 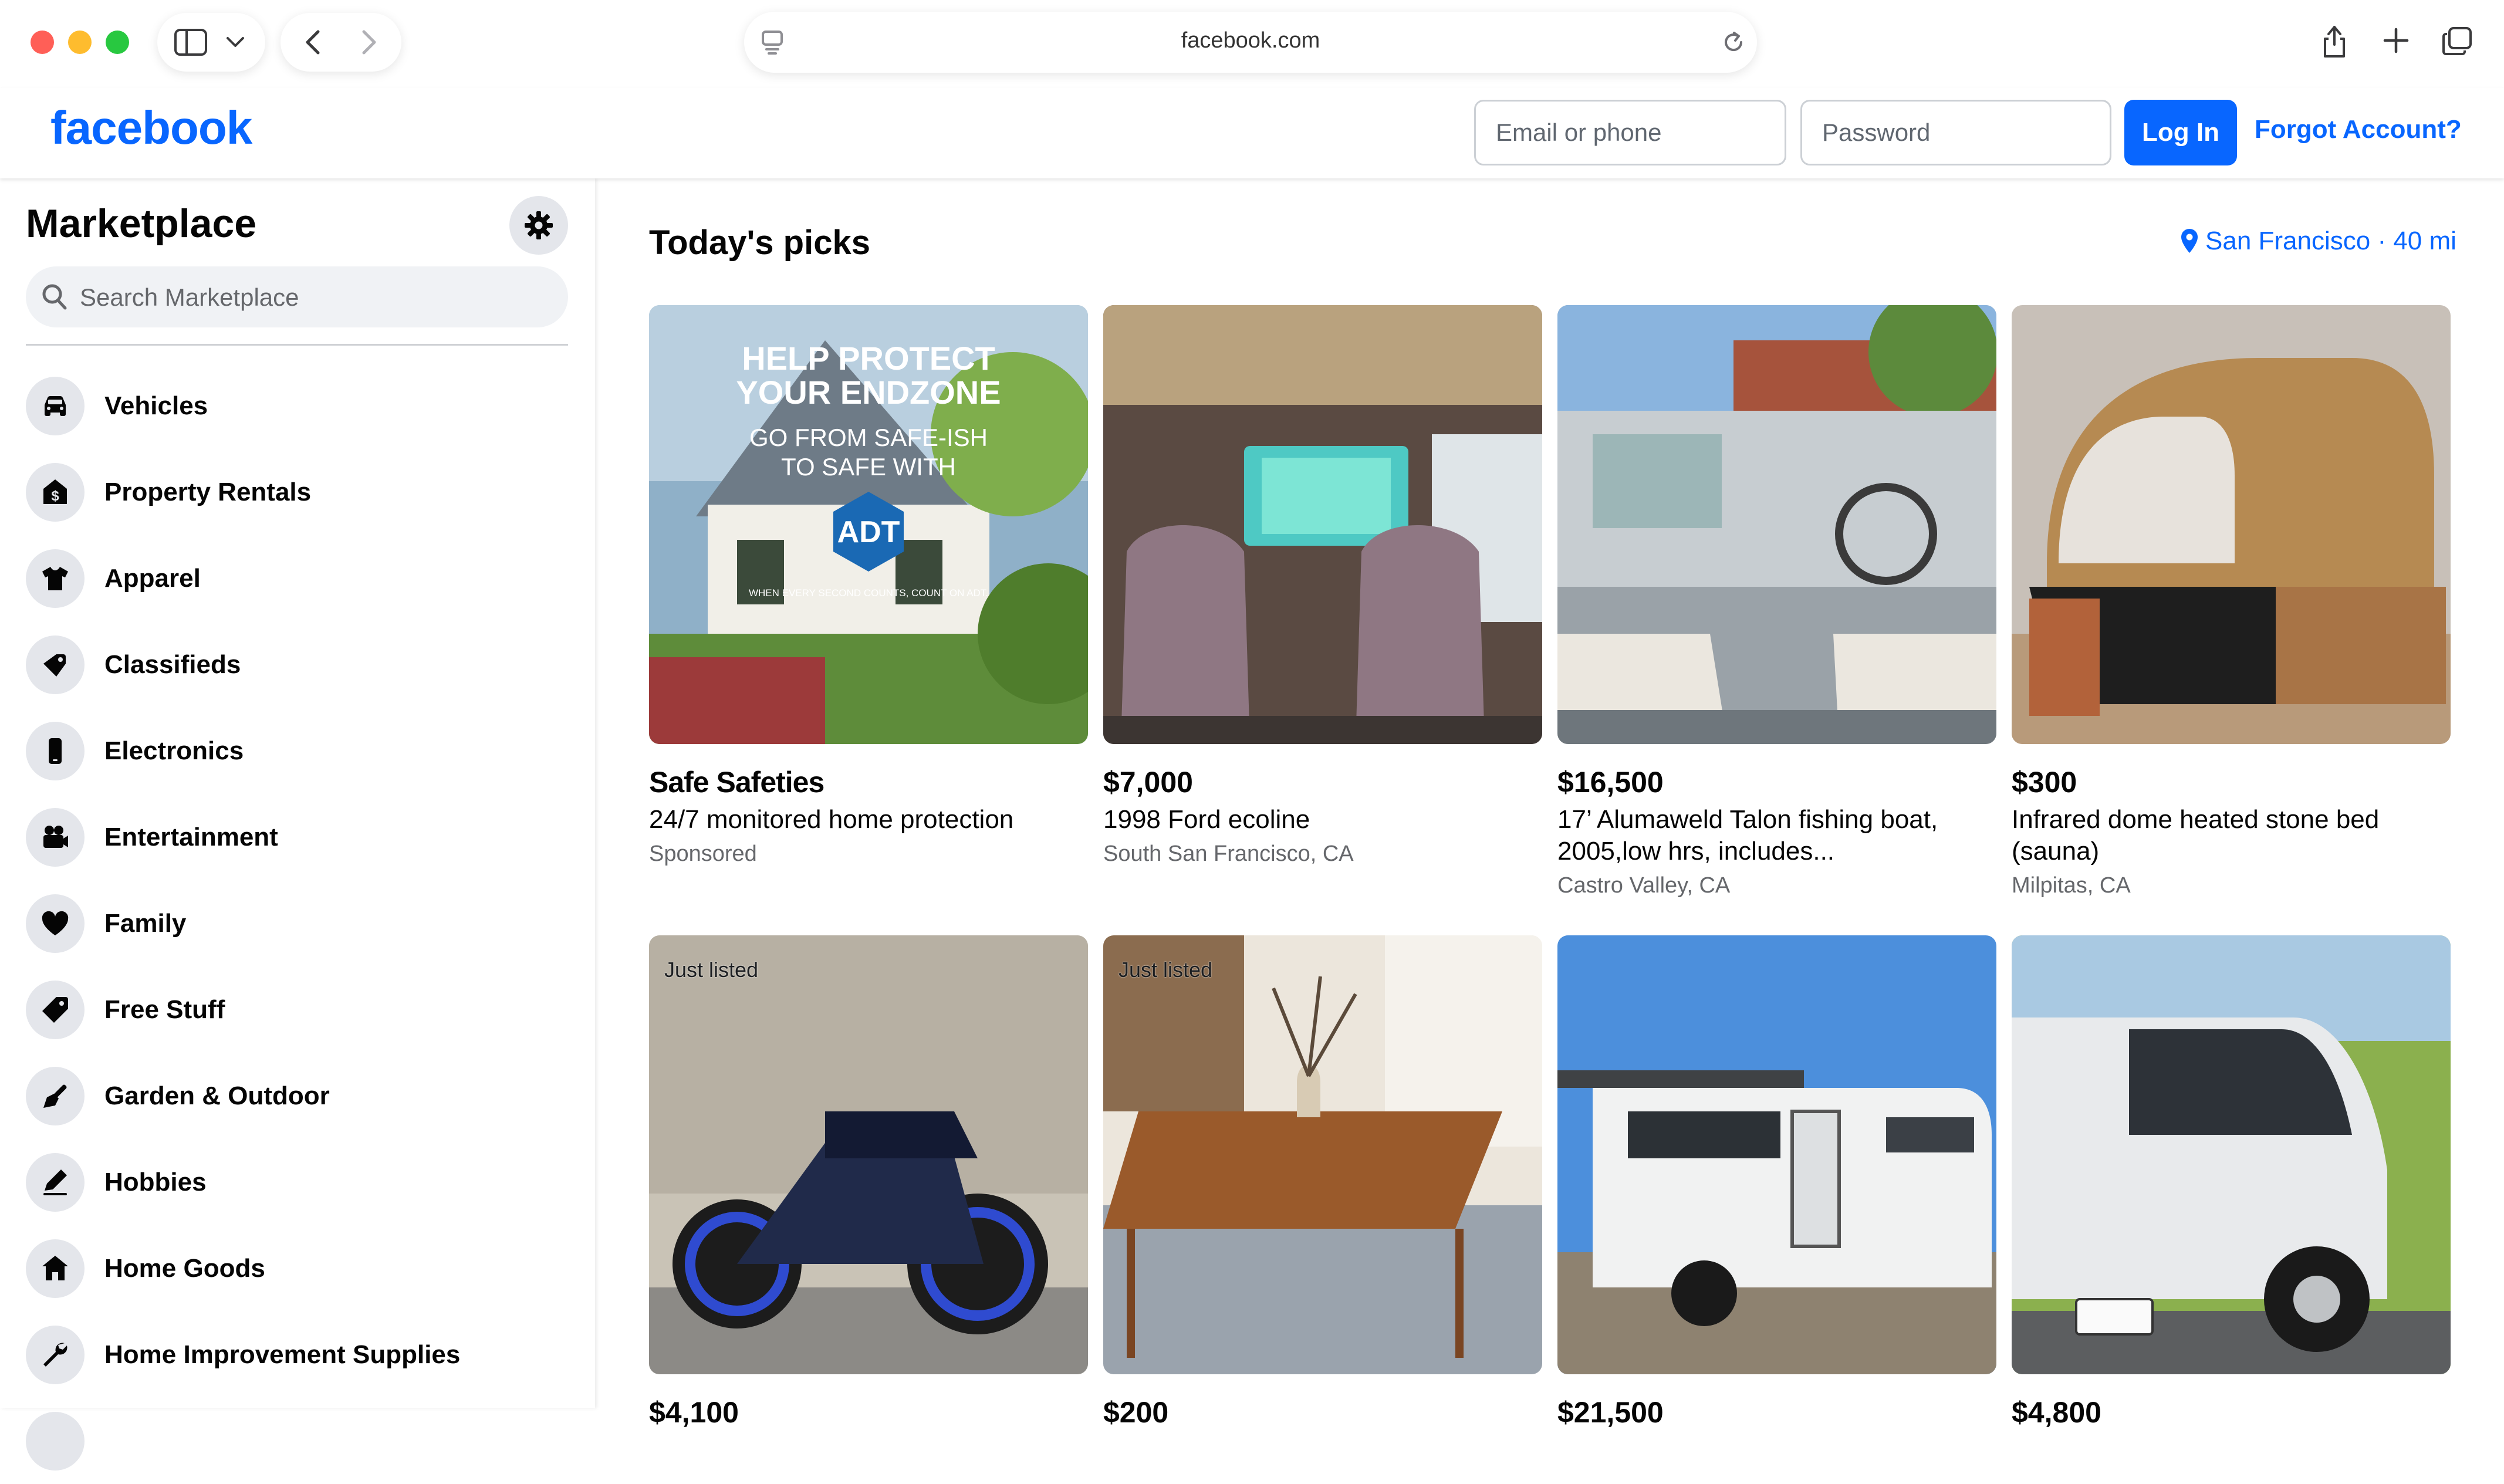 What do you see at coordinates (42, 42) in the screenshot?
I see `close-window-button` at bounding box center [42, 42].